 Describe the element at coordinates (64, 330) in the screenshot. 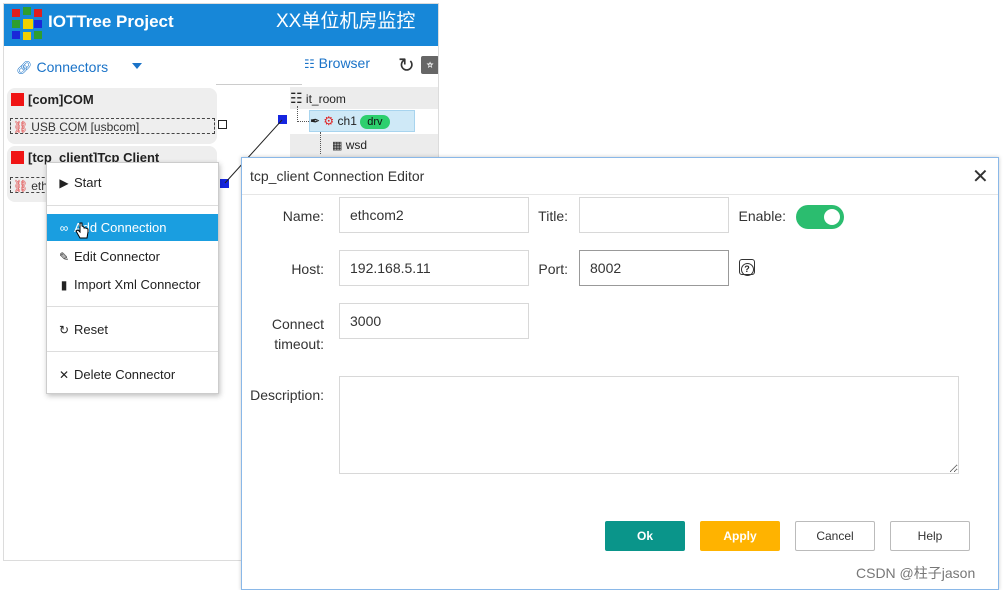

I see `refresh-icon: ↻` at that location.